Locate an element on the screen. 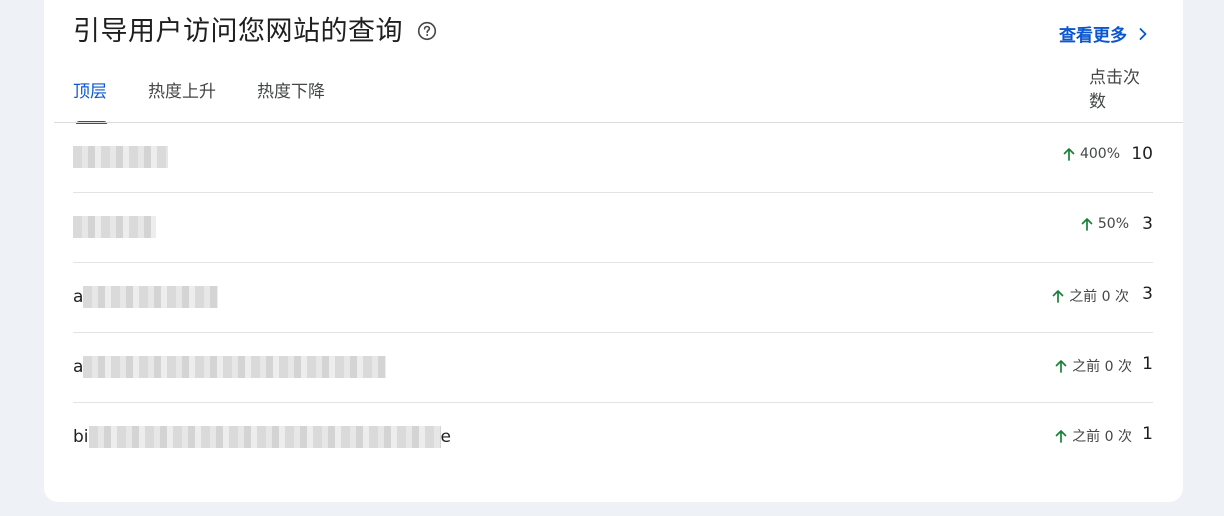  tab-trending-up: 热度上升 is located at coordinates (182, 102).